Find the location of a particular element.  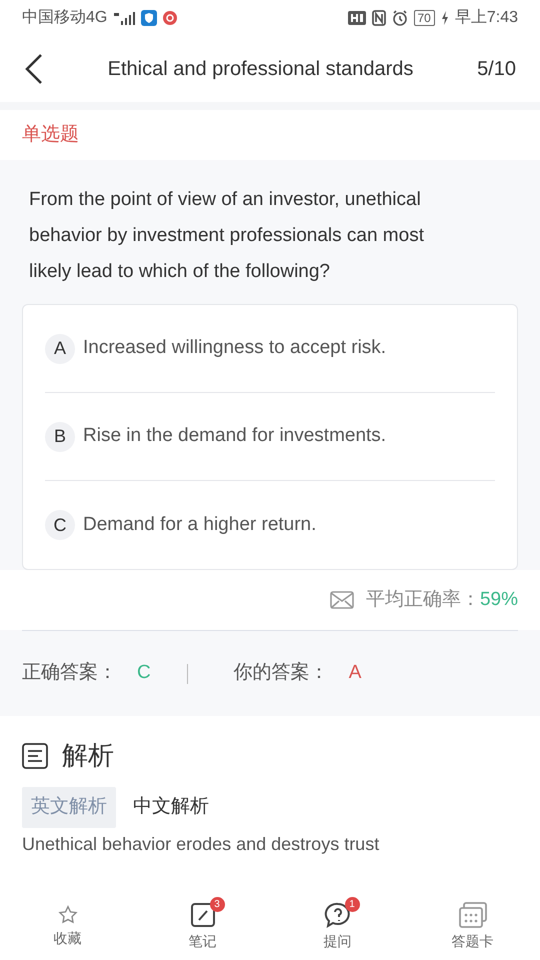

nfc-icon is located at coordinates (379, 18).